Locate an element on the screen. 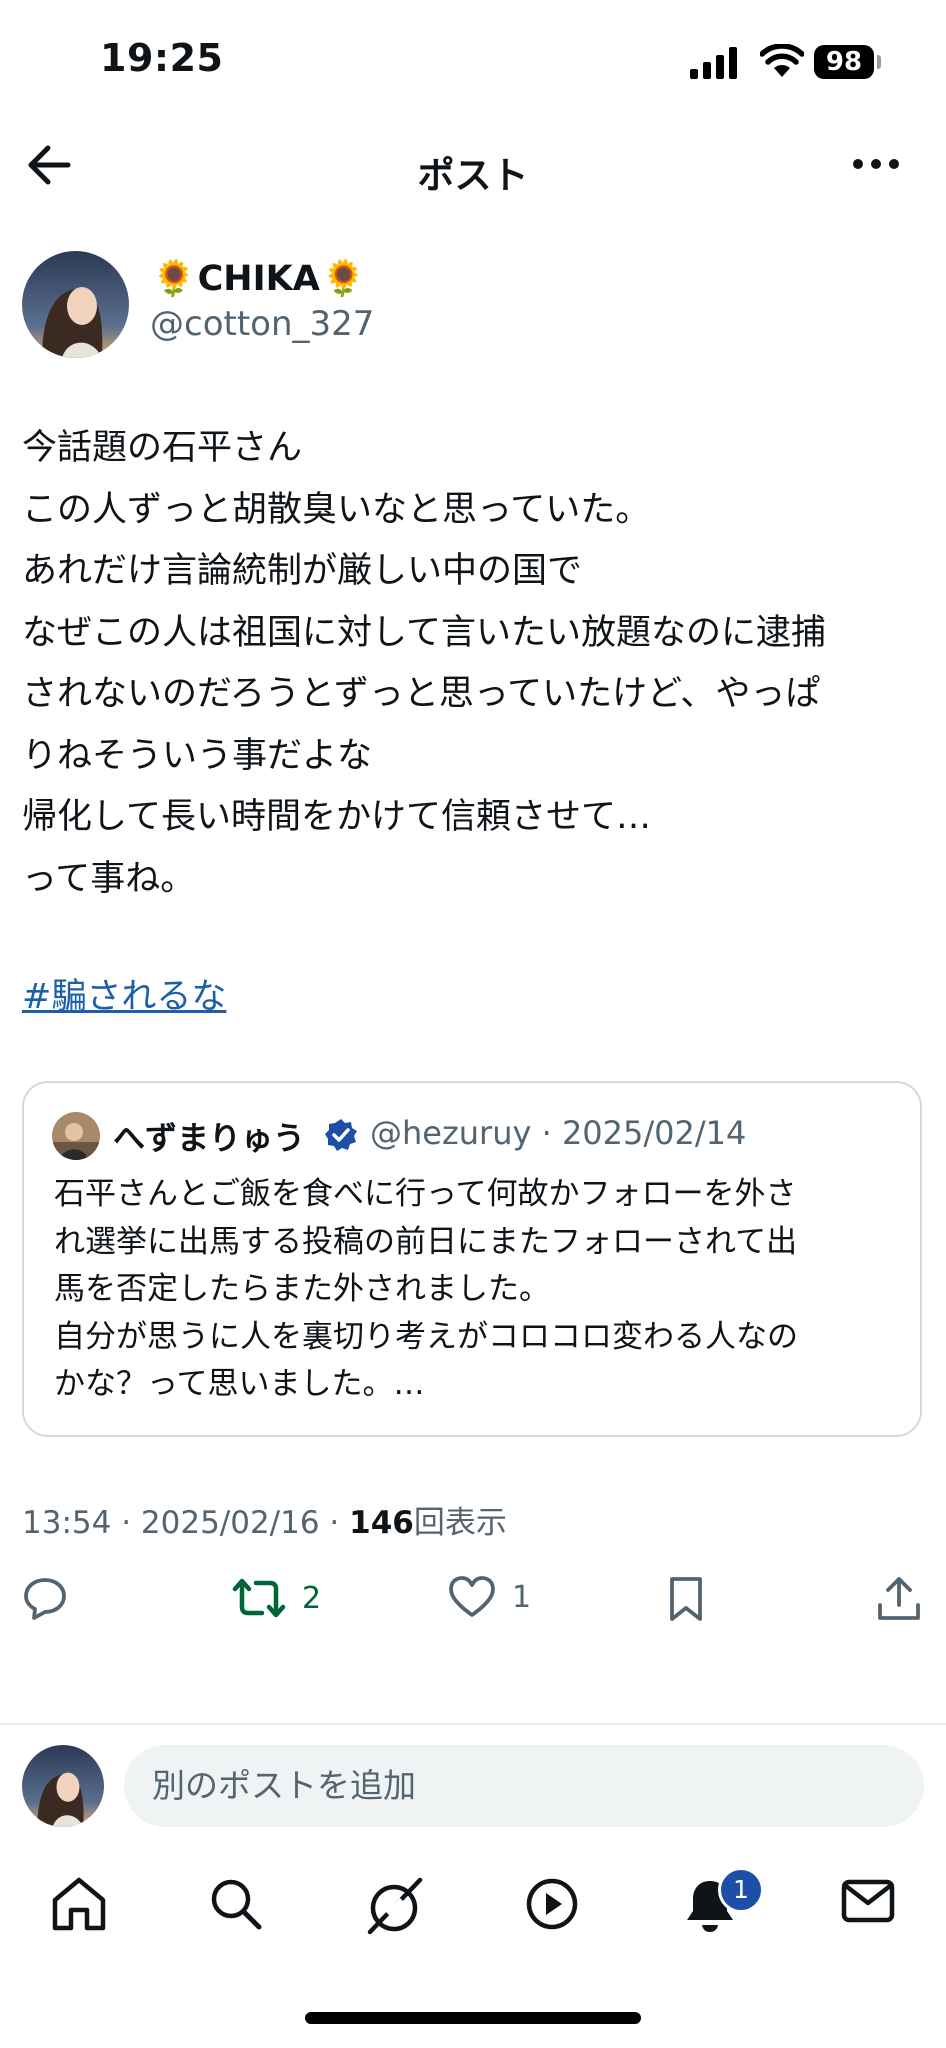 The height and width of the screenshot is (2048, 946). reply-button is located at coordinates (45, 1598).